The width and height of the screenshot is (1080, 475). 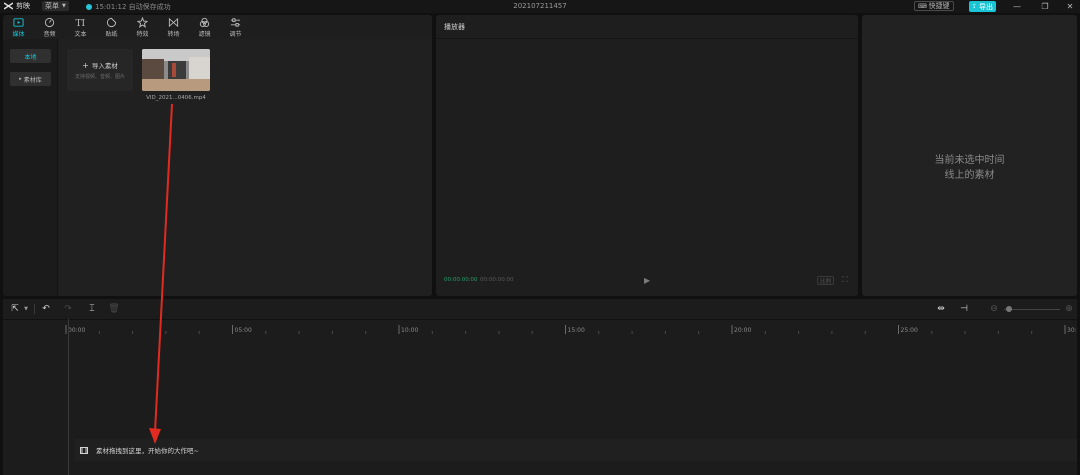 What do you see at coordinates (1009, 309) in the screenshot?
I see `zoom-slider-handle` at bounding box center [1009, 309].